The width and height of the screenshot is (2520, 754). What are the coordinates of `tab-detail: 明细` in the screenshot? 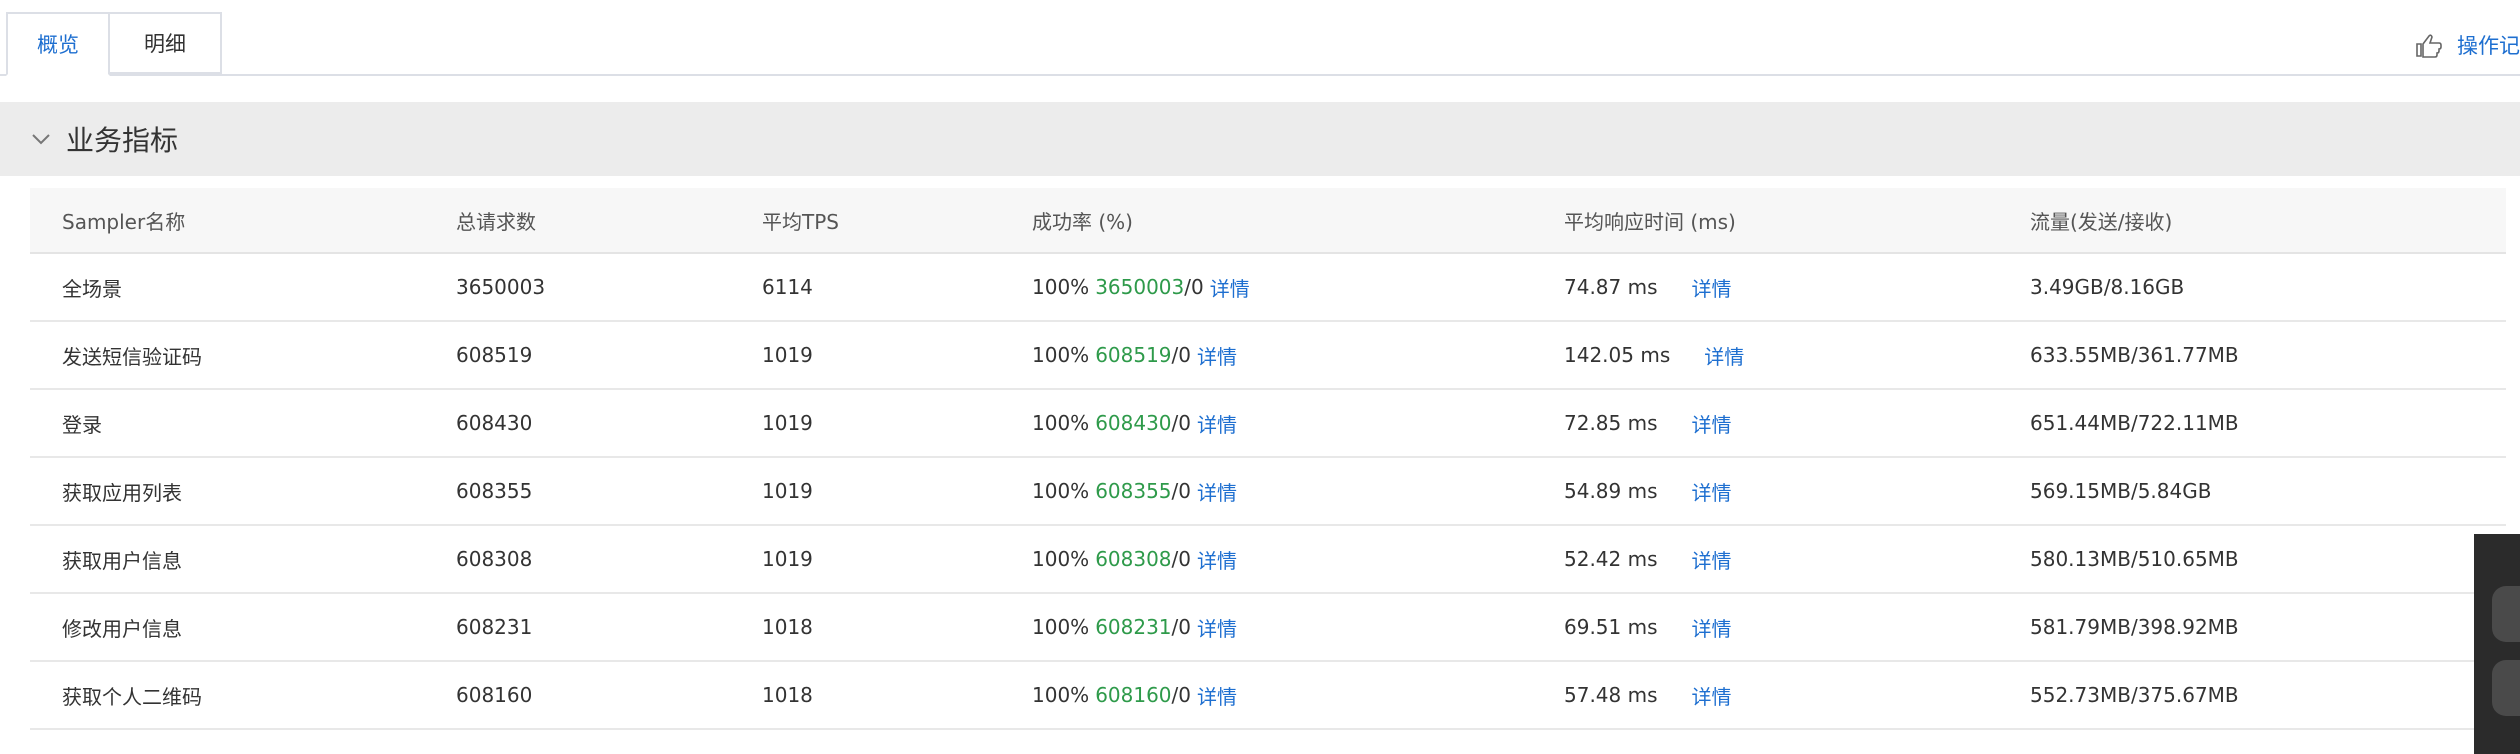 It's located at (166, 43).